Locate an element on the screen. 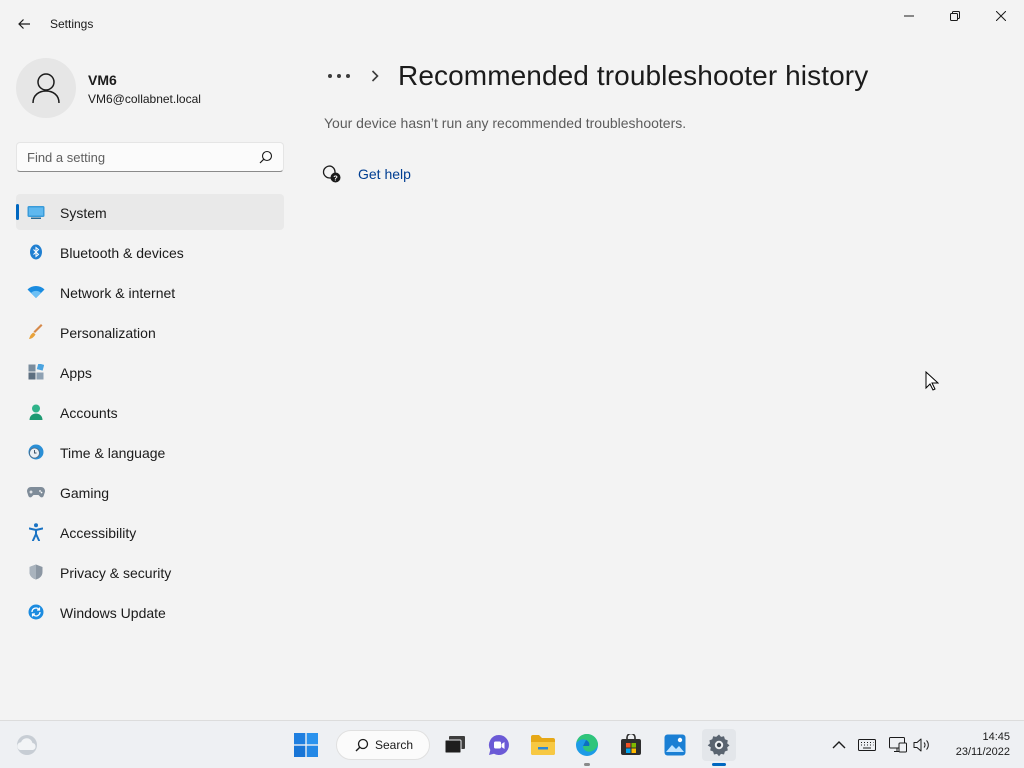  clock-time: 14:45 is located at coordinates (996, 737).